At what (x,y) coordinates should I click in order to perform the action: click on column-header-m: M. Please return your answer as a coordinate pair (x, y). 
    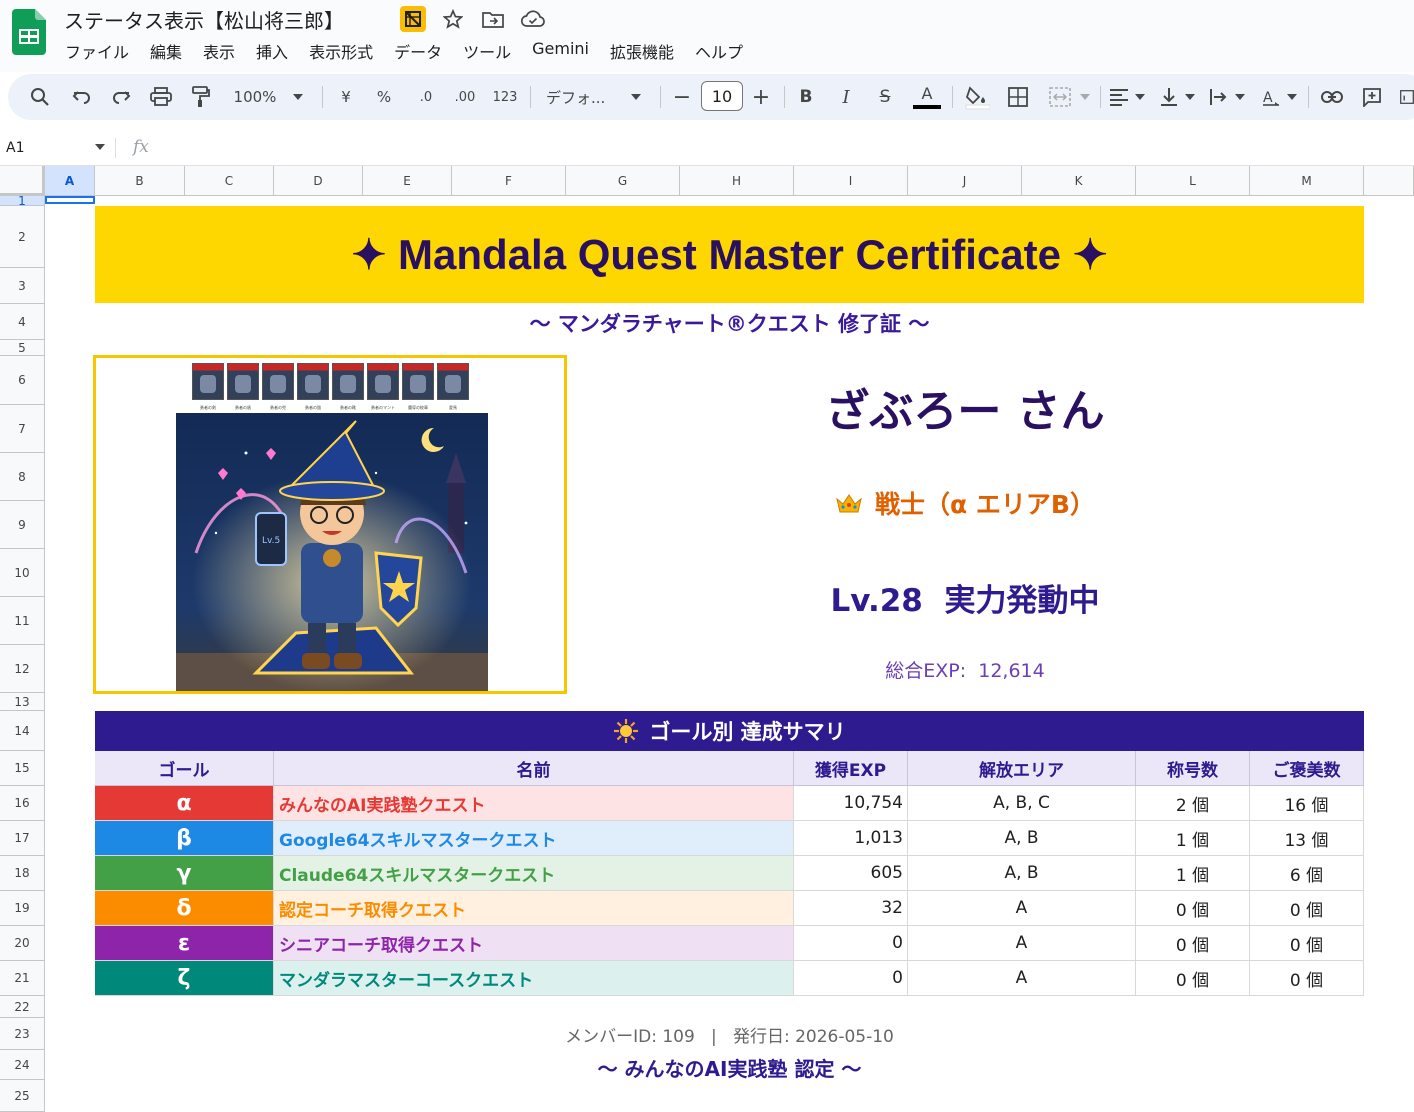
    Looking at the image, I should click on (1307, 181).